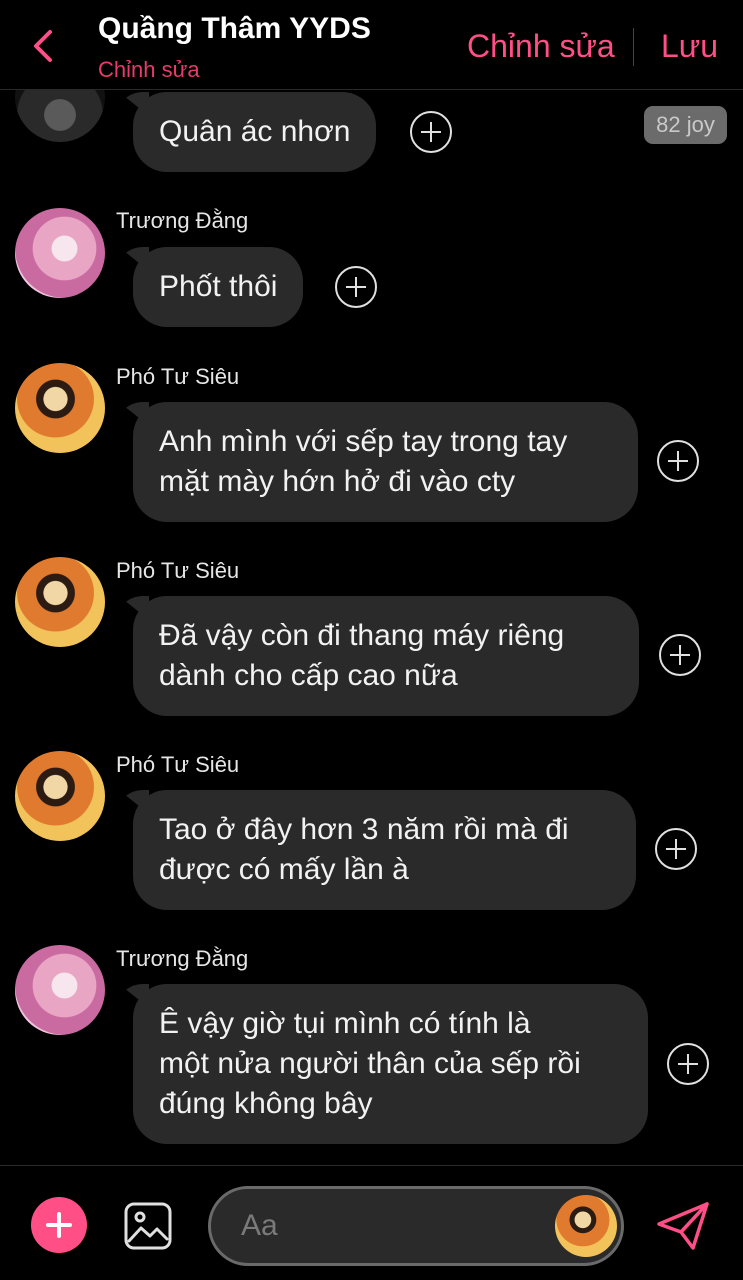 The height and width of the screenshot is (1280, 743). I want to click on back-chevron-icon, so click(44, 46).